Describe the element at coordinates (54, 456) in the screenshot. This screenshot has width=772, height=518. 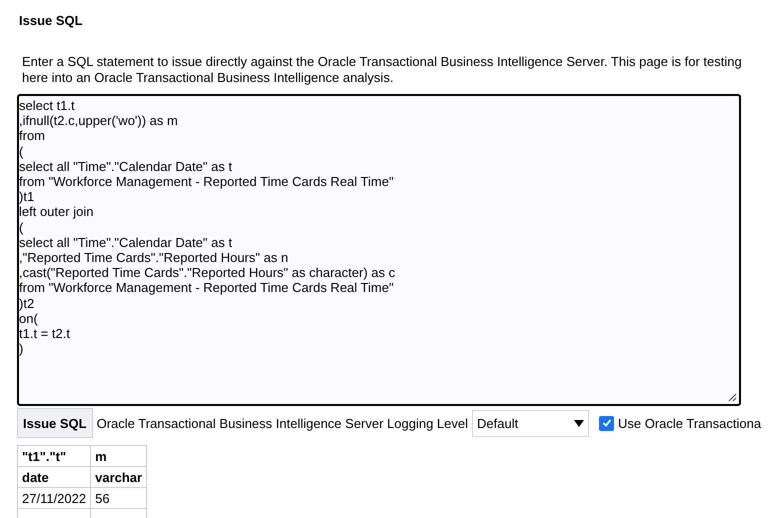
I see `column-header: "t1"."t"` at that location.